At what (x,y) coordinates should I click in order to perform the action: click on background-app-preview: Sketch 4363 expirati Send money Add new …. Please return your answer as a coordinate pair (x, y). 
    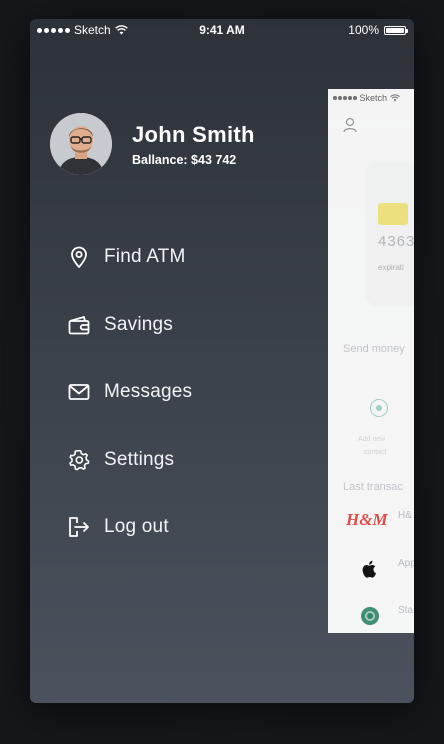
    Looking at the image, I should click on (371, 361).